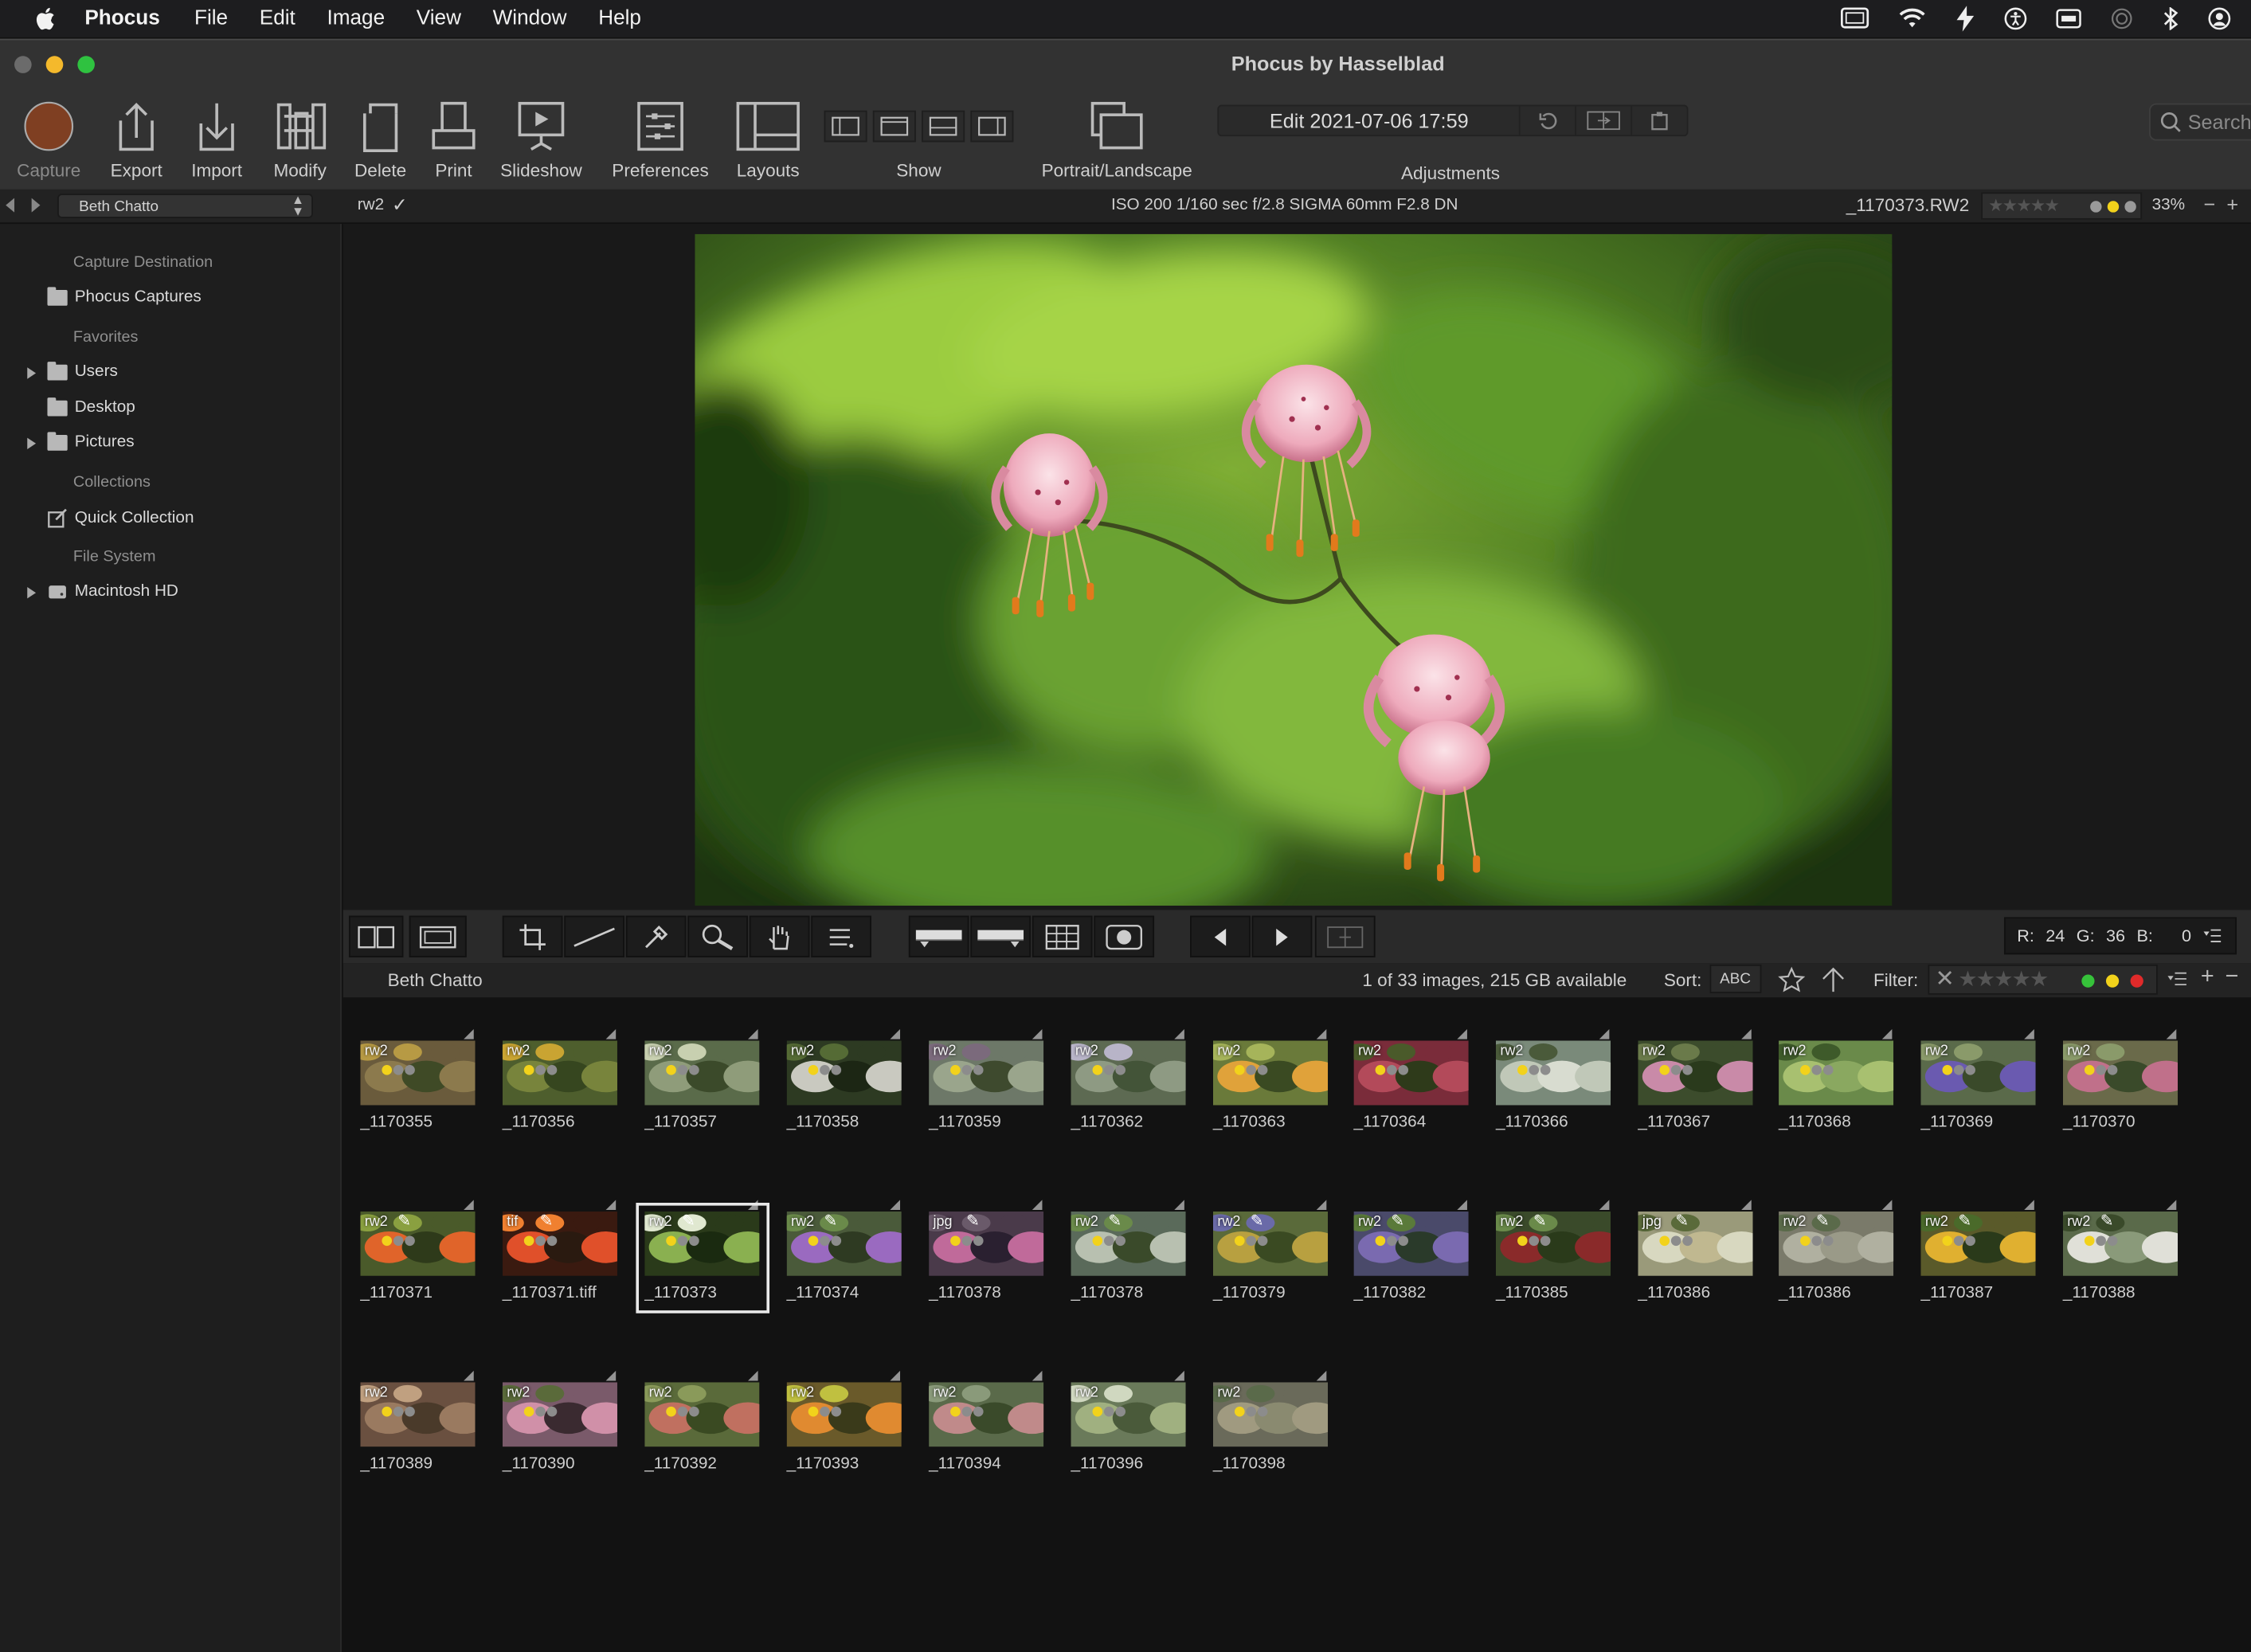 The height and width of the screenshot is (1652, 2251). I want to click on display-icon, so click(1855, 18).